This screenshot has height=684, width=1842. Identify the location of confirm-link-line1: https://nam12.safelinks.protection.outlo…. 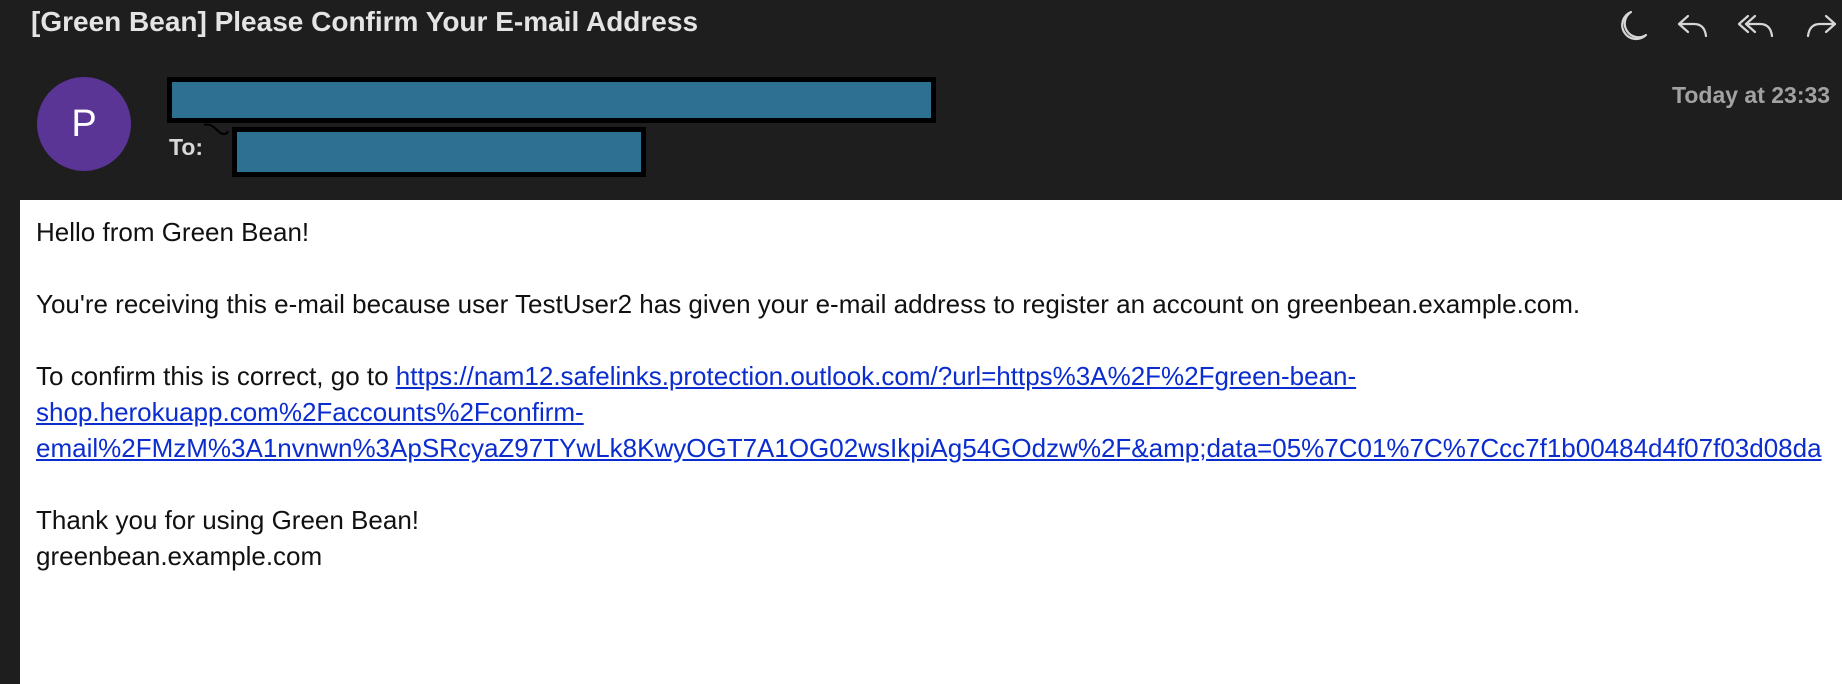
(876, 376).